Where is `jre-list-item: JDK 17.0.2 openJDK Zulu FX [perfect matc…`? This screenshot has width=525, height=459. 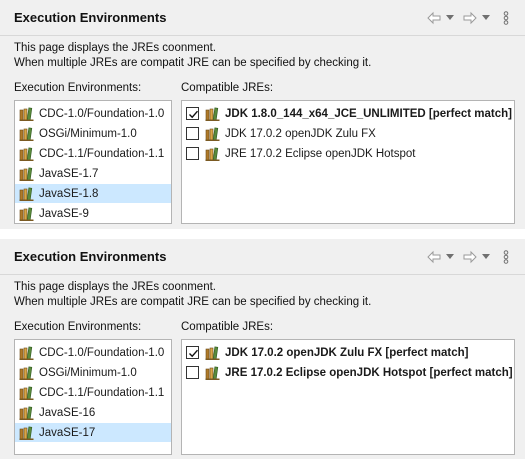
jre-list-item: JDK 17.0.2 openJDK Zulu FX [perfect matc… is located at coordinates (348, 352).